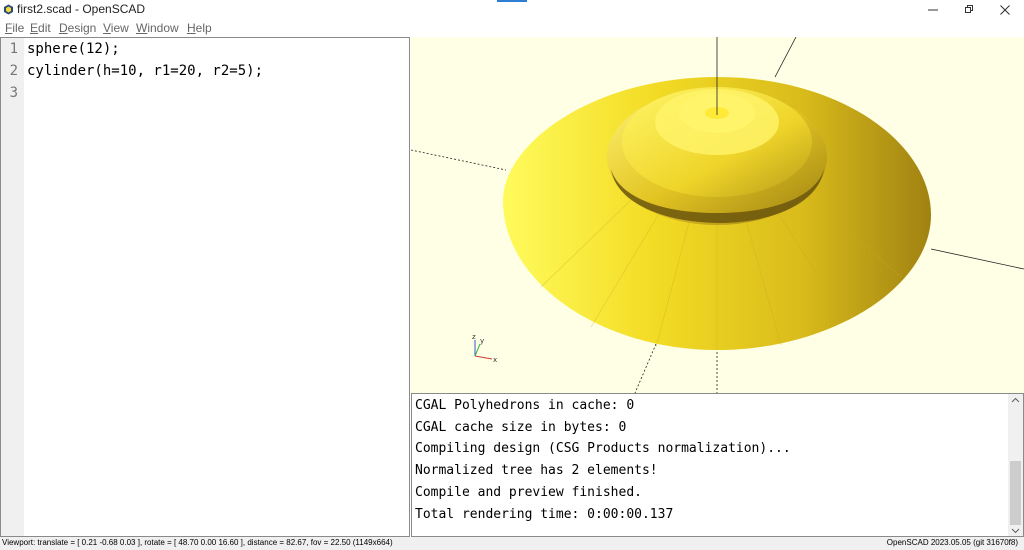 This screenshot has width=1024, height=550. Describe the element at coordinates (495, 360) in the screenshot. I see `axis-label-x: x` at that location.